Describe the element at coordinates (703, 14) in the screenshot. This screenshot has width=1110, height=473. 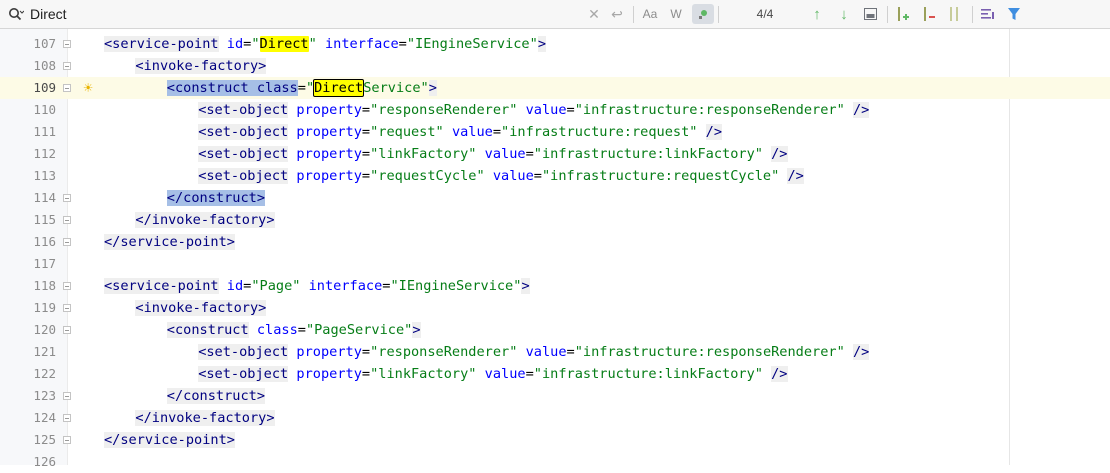
I see `regex-icon` at that location.